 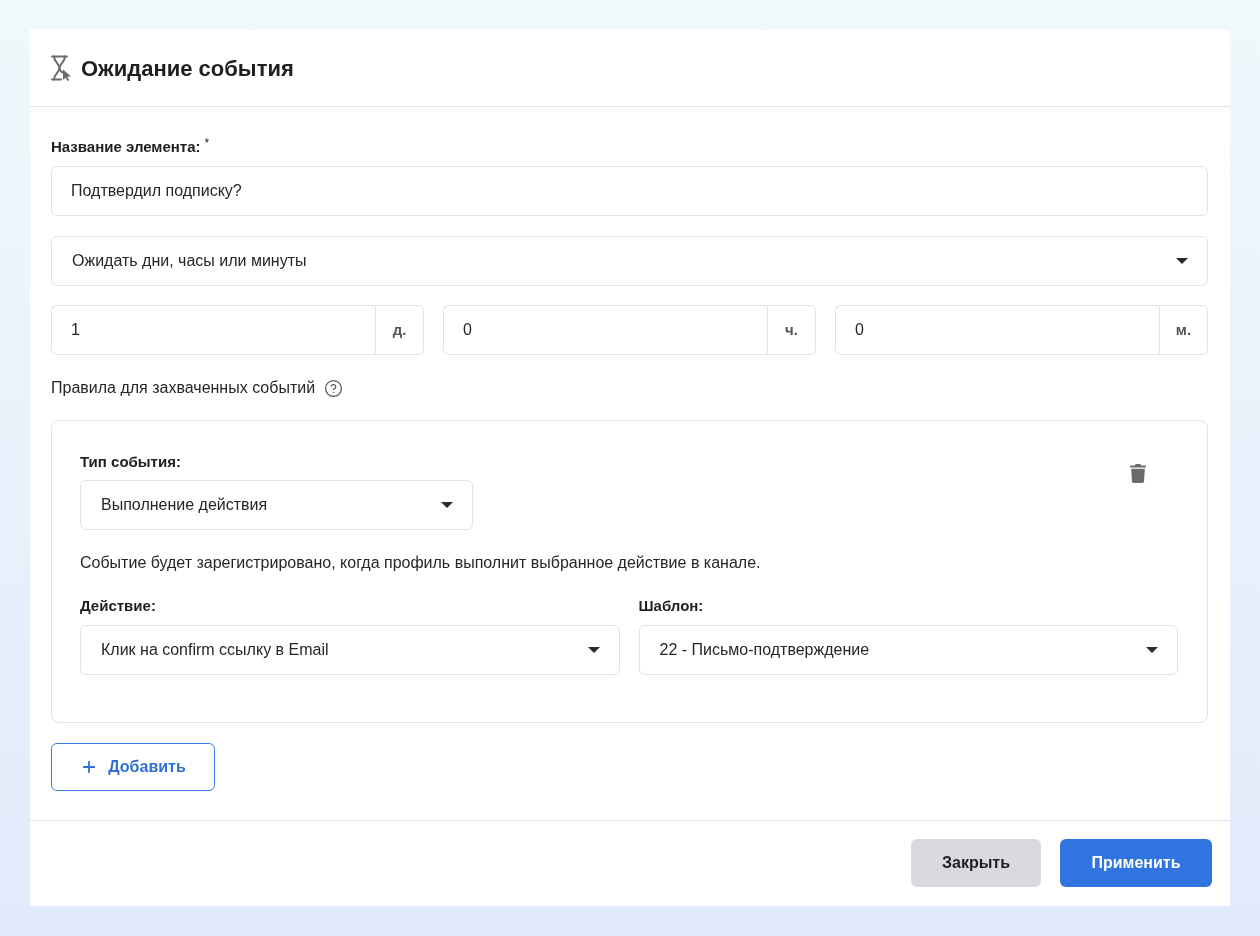 I want to click on template-dropdown: 22 - Письмо-подтверждение, so click(x=908, y=650).